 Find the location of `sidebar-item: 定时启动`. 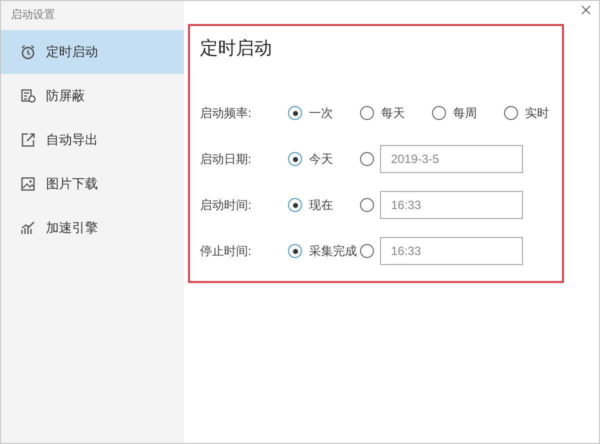

sidebar-item: 定时启动 is located at coordinates (92, 52).